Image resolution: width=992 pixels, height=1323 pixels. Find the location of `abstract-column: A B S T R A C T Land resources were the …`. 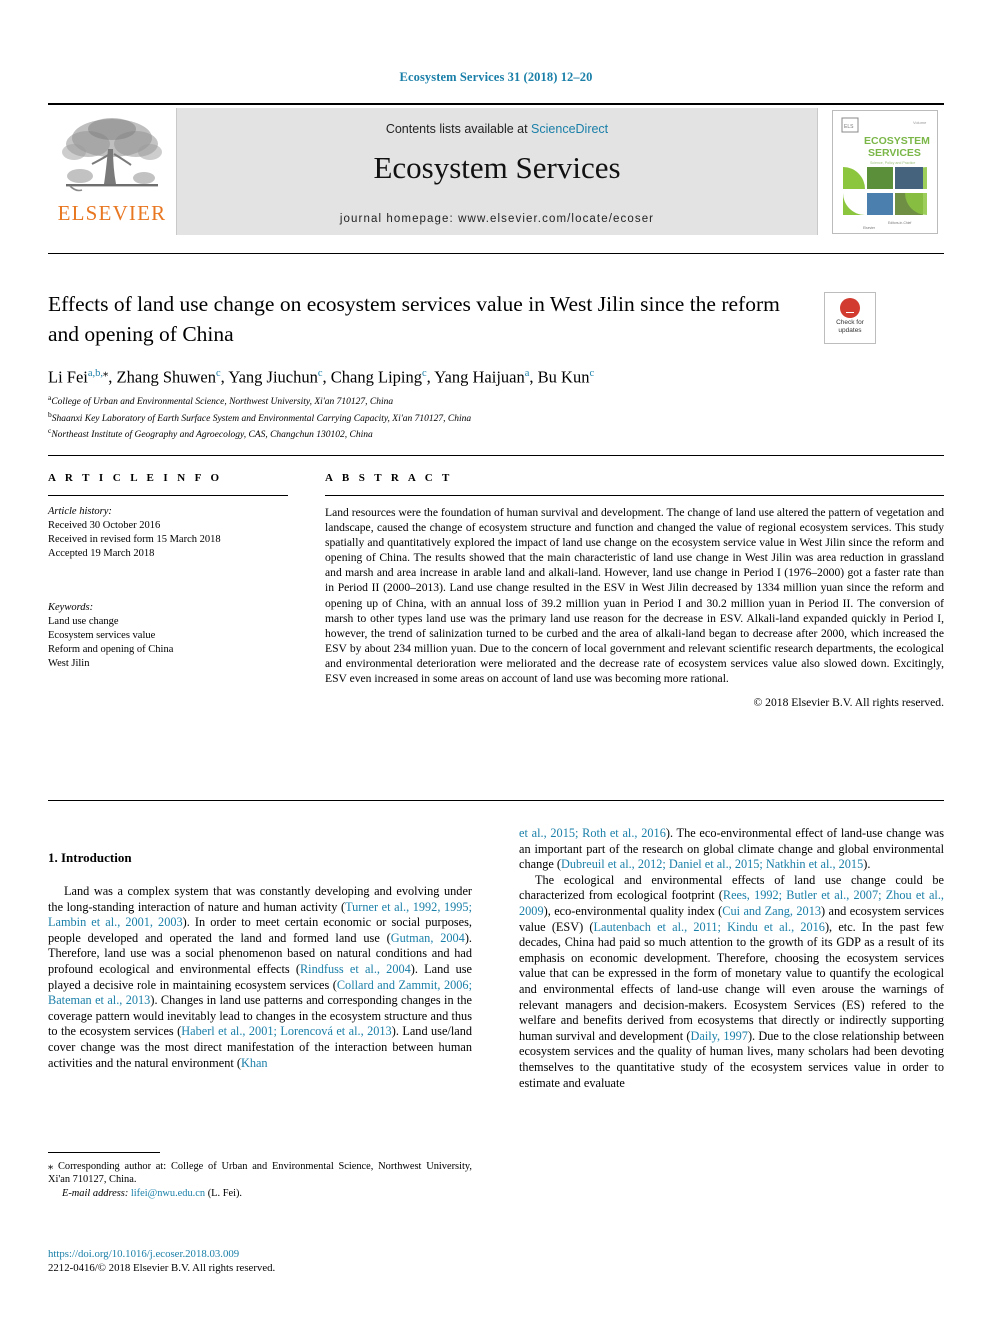

abstract-column: A B S T R A C T Land resources were the … is located at coordinates (634, 590).